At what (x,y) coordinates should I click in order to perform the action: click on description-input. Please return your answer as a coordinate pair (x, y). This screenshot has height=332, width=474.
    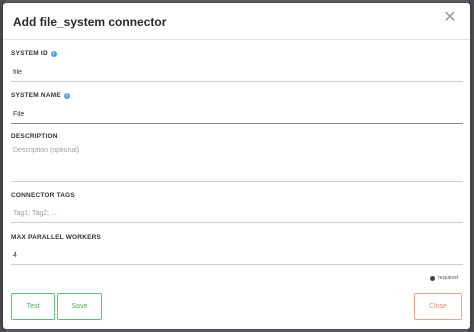
    Looking at the image, I should click on (237, 163).